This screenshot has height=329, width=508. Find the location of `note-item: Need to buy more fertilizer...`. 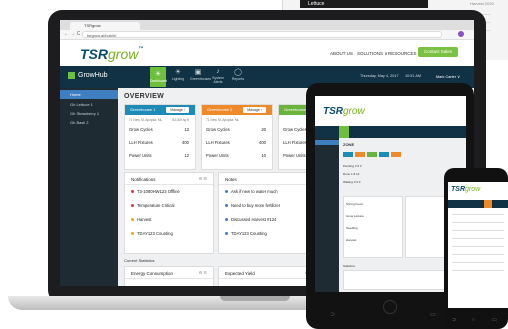

note-item: Need to buy more fertilizer... is located at coordinates (252, 207).